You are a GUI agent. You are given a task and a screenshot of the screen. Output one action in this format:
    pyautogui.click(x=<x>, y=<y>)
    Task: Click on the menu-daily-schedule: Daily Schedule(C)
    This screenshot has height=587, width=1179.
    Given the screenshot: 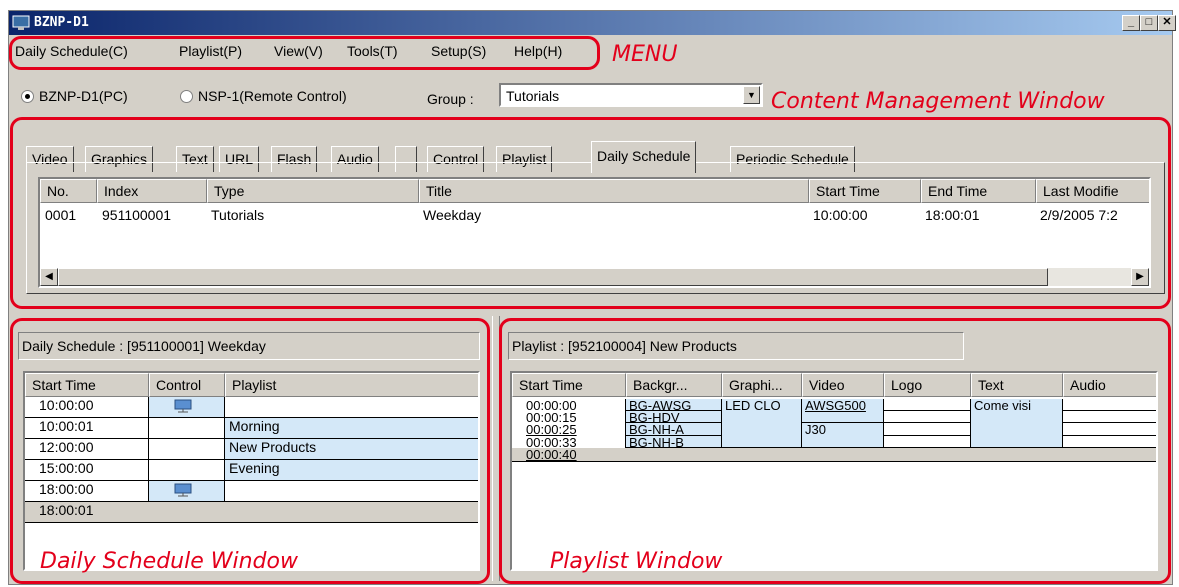 What is the action you would take?
    pyautogui.click(x=71, y=51)
    